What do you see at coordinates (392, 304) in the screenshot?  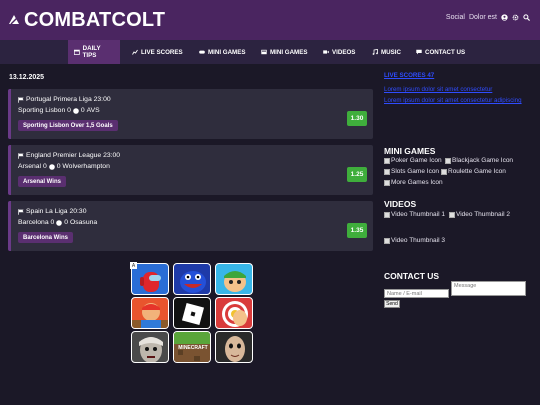 I see `send-button: Send` at bounding box center [392, 304].